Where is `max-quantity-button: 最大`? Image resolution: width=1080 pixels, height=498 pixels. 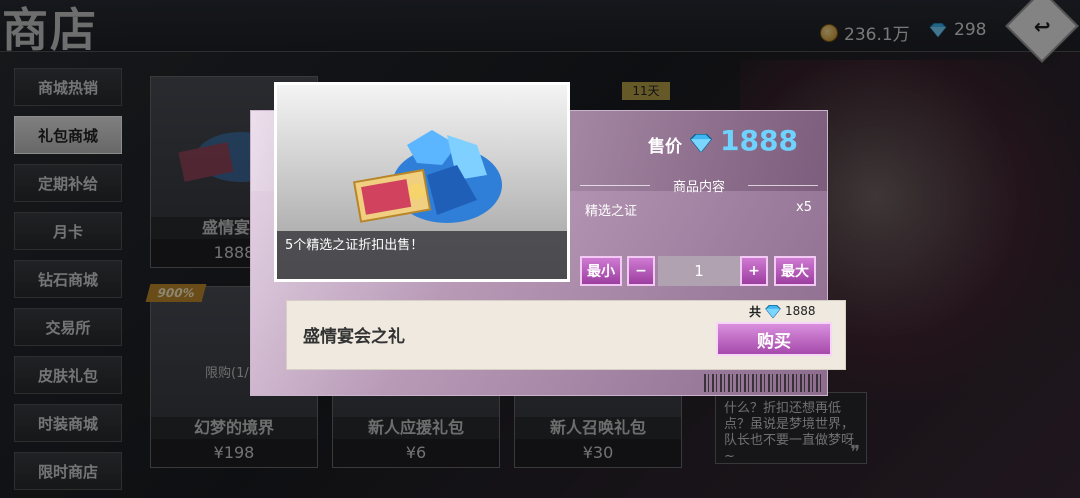
max-quantity-button: 最大 is located at coordinates (795, 271).